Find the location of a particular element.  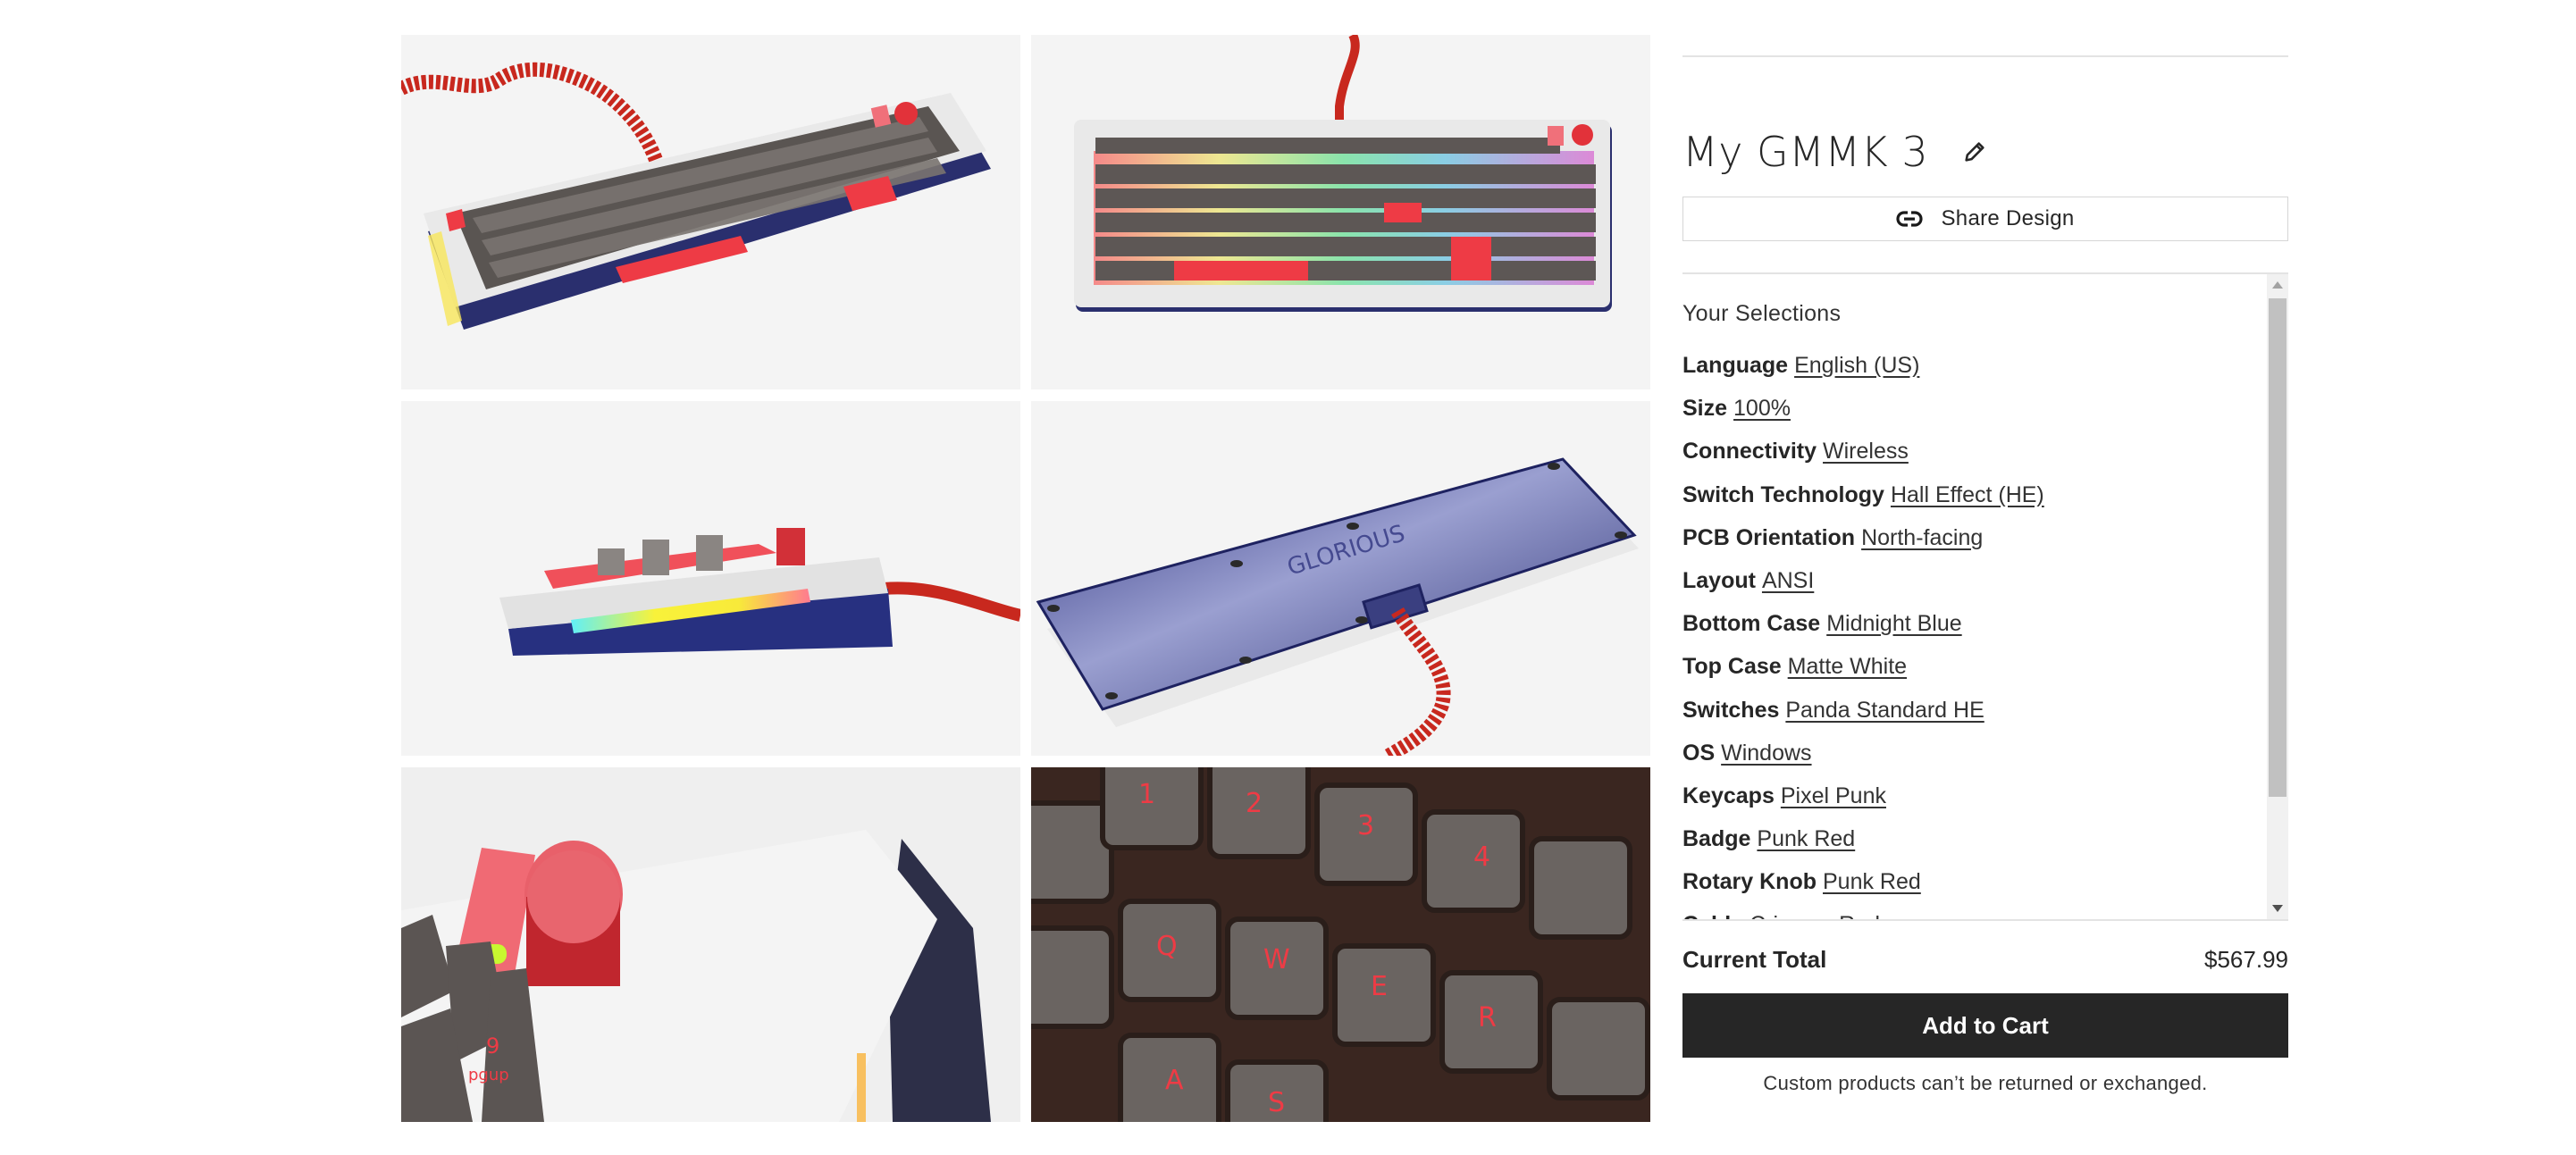

svg-text: R is located at coordinates (1487, 1018).